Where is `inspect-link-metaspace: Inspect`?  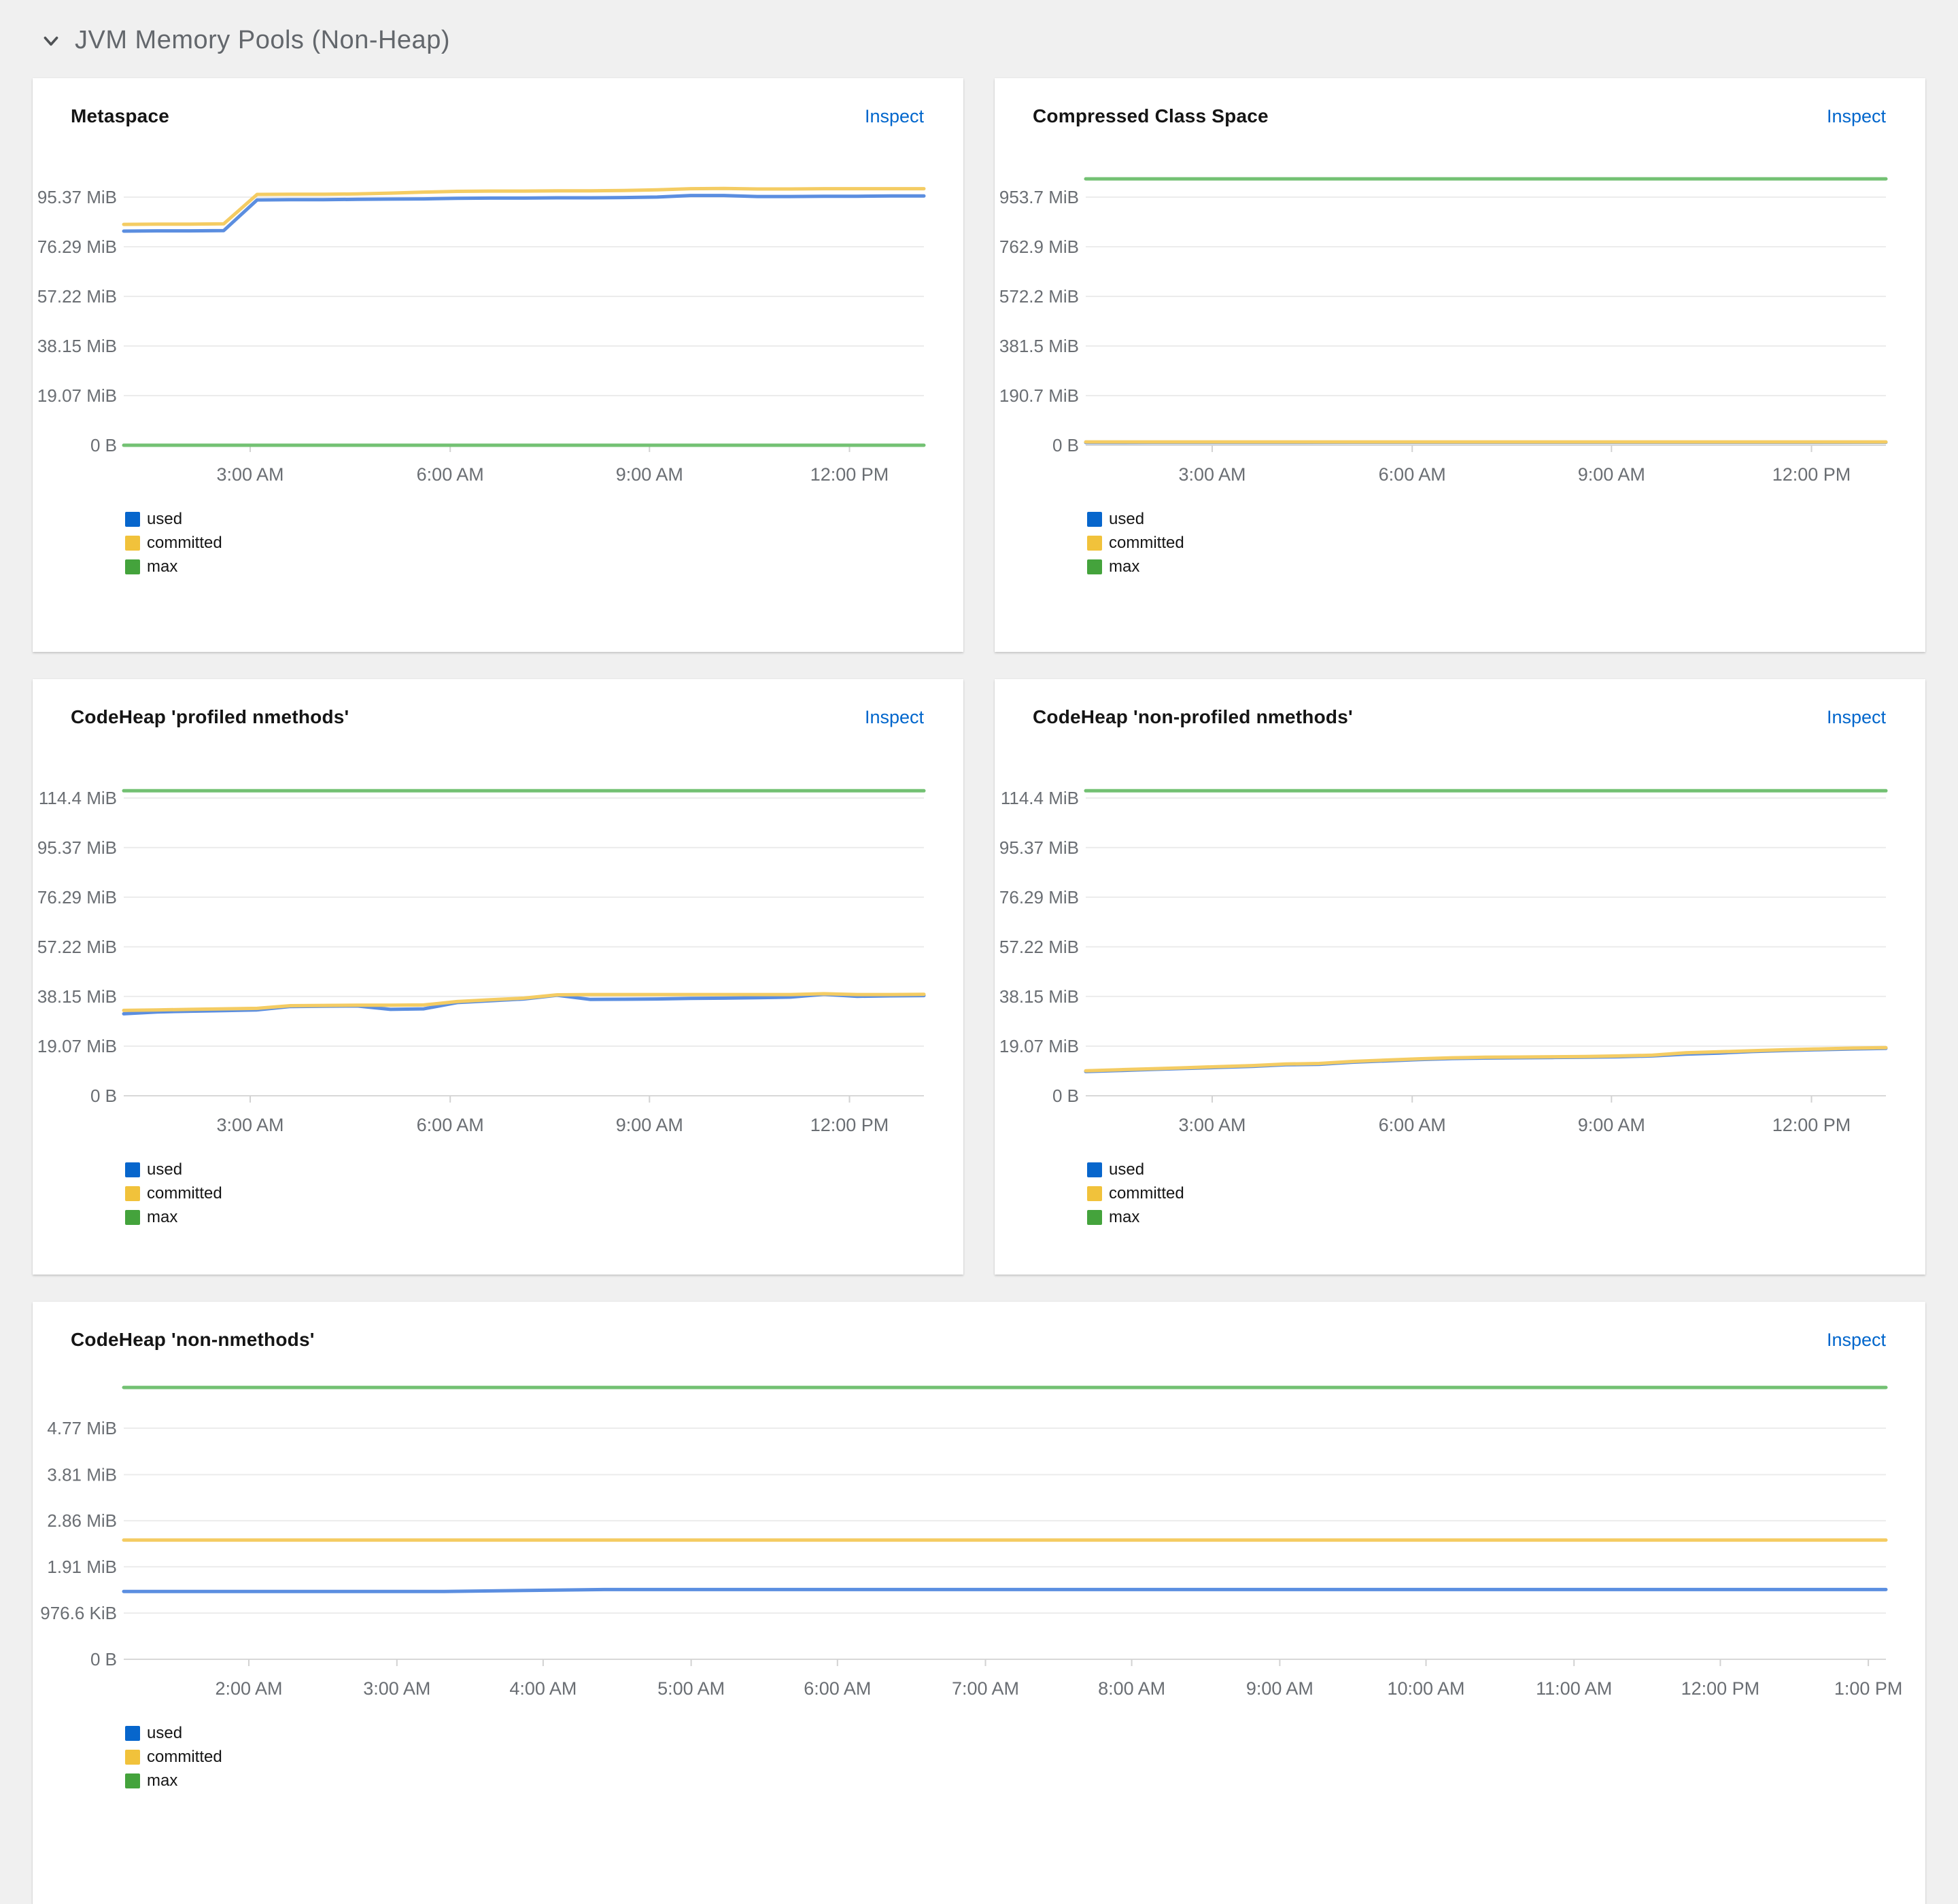
inspect-link-metaspace: Inspect is located at coordinates (894, 117).